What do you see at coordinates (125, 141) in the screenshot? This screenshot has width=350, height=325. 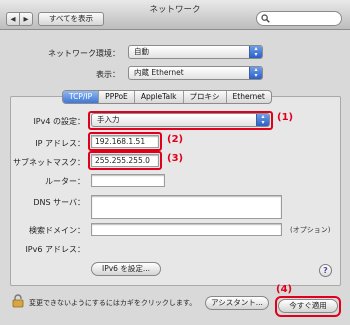 I see `ip-address-field: 192.168.1.51` at bounding box center [125, 141].